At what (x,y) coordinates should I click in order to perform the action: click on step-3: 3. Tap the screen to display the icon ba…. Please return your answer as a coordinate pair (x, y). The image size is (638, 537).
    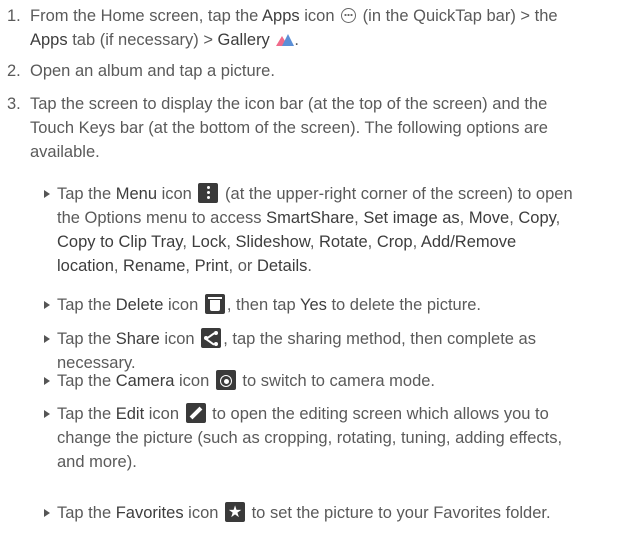
    Looking at the image, I should click on (320, 128).